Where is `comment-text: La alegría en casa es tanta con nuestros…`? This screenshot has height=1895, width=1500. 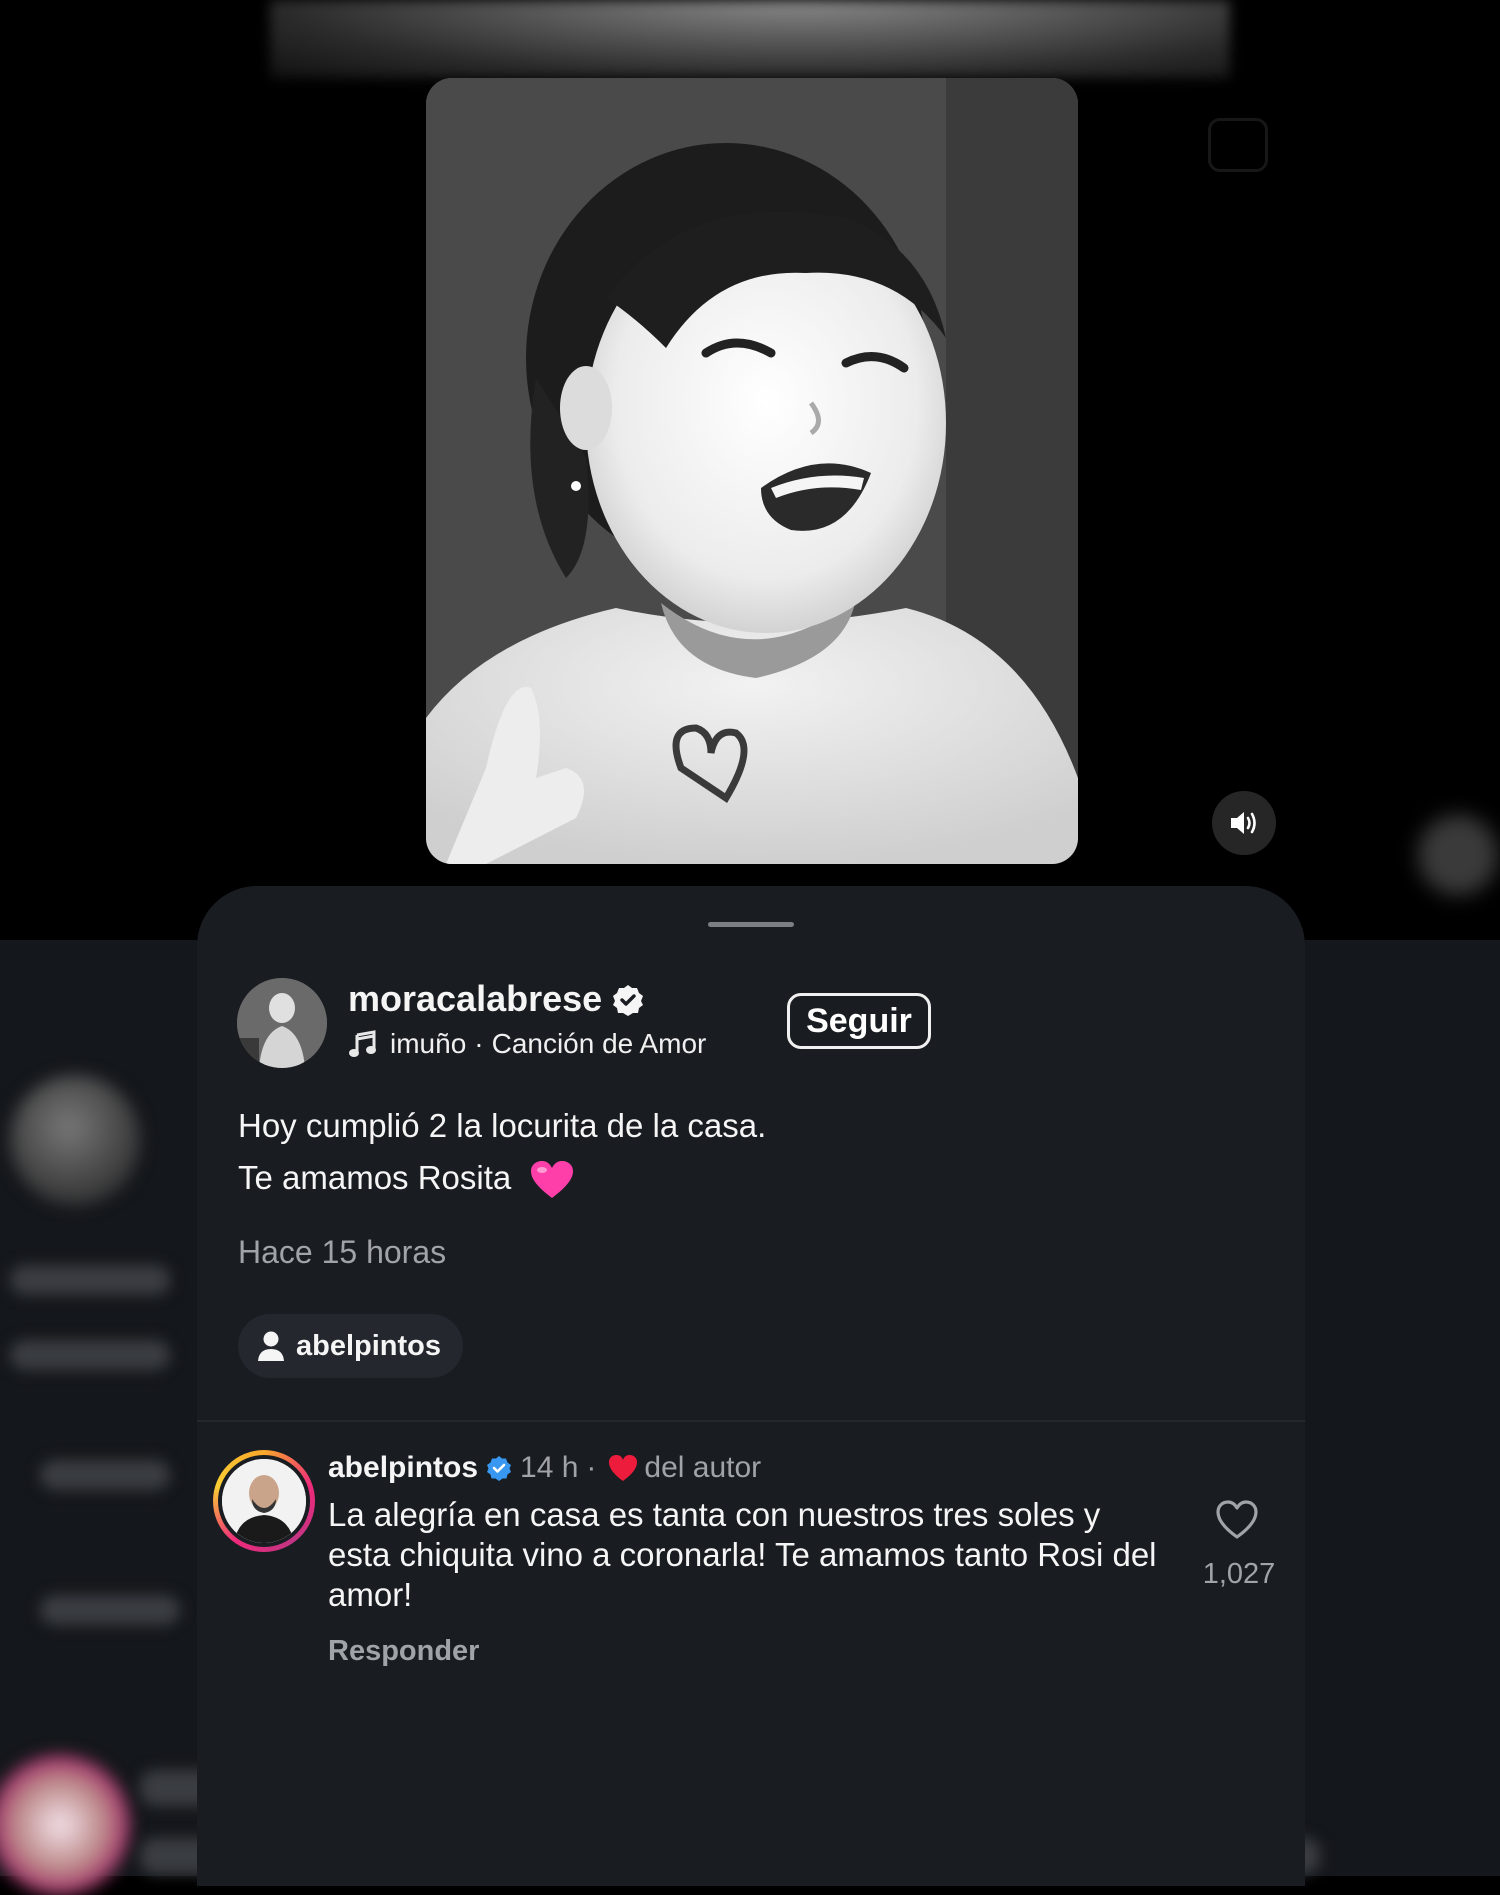
comment-text: La alegría en casa es tanta con nuestros… is located at coordinates (742, 1554).